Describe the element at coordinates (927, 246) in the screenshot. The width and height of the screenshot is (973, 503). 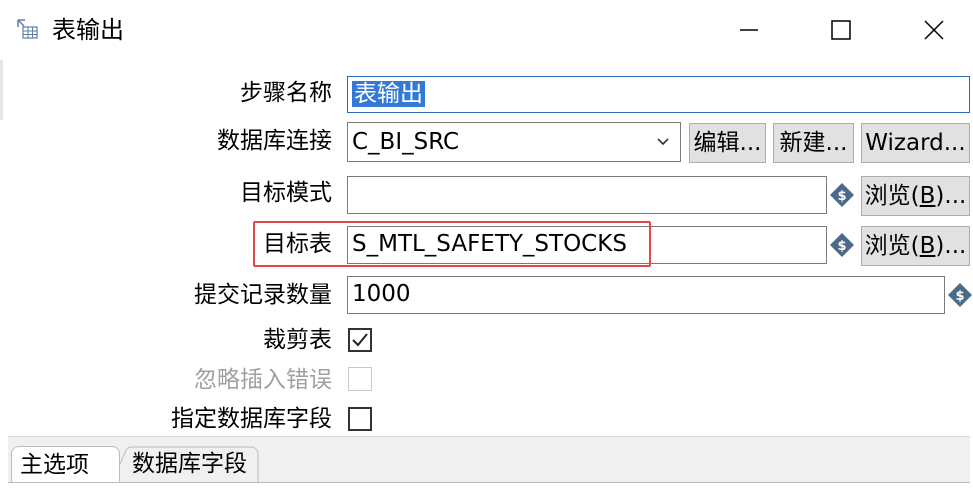
I see `browse-table-key: B` at that location.